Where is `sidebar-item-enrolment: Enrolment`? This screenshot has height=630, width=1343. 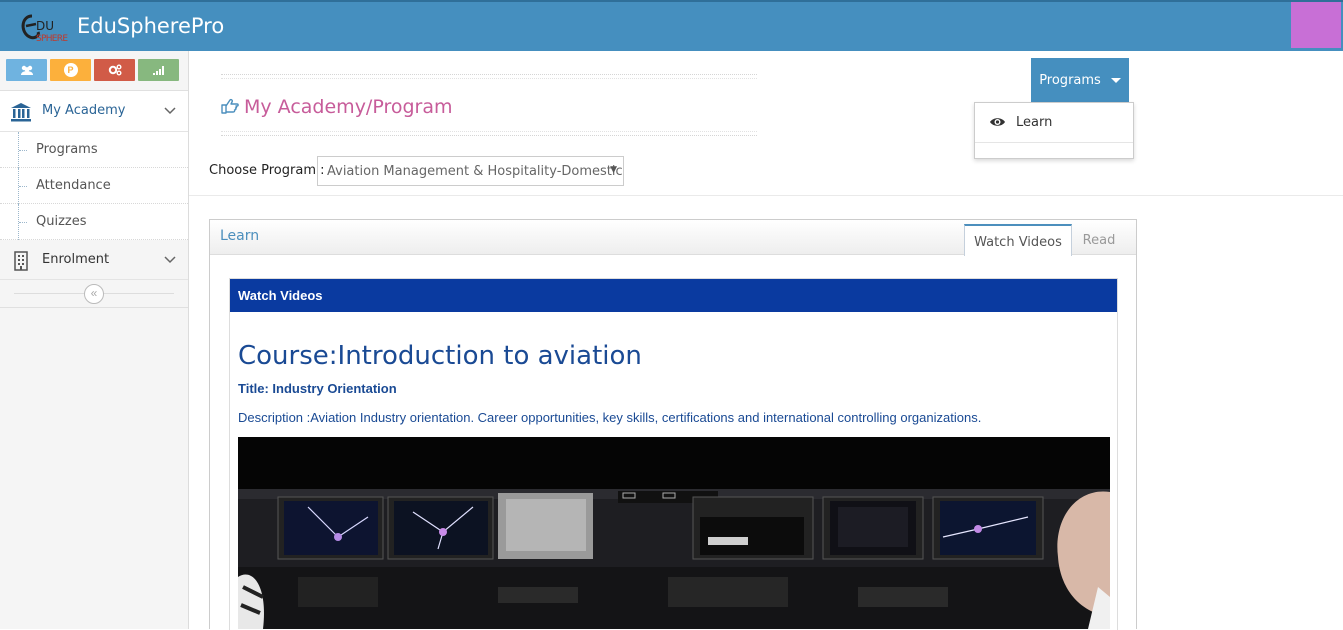 sidebar-item-enrolment: Enrolment is located at coordinates (94, 260).